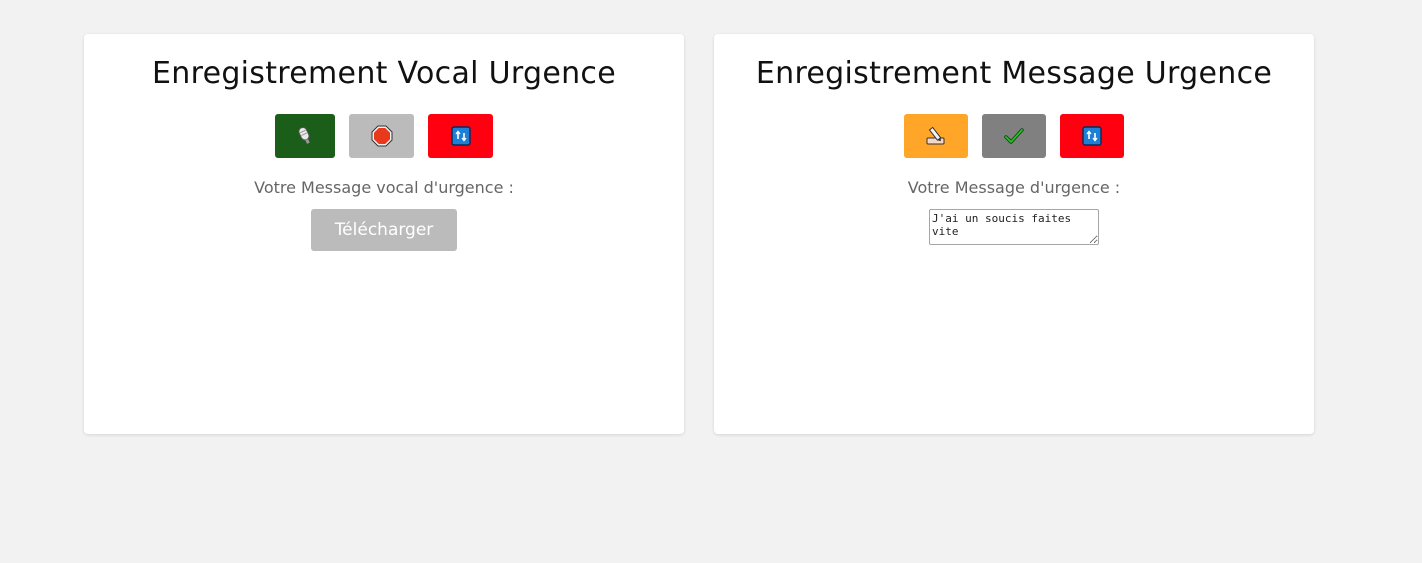 This screenshot has height=563, width=1422. I want to click on microphone-icon, so click(305, 136).